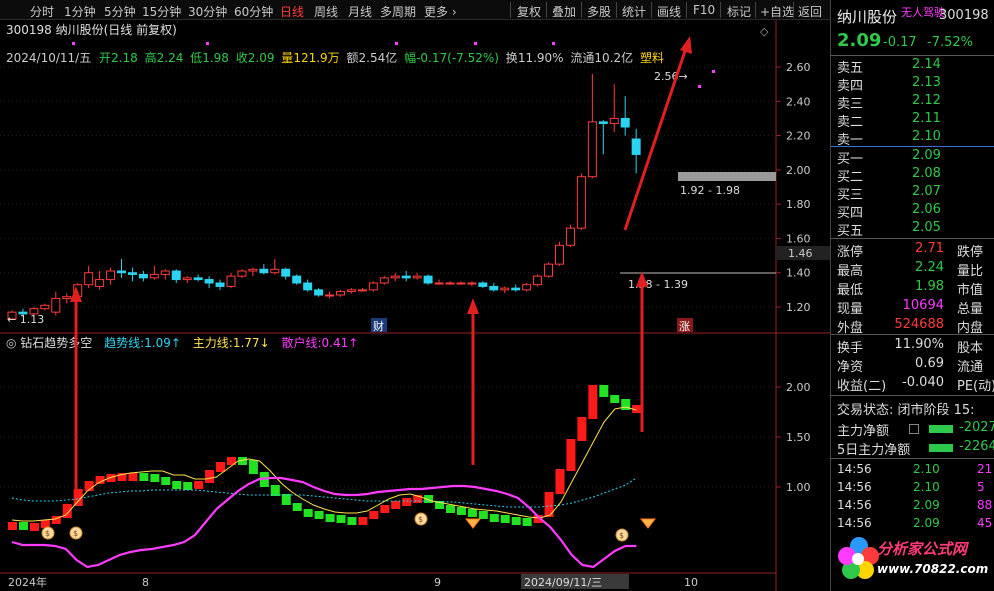 Image resolution: width=994 pixels, height=591 pixels. Describe the element at coordinates (912, 175) in the screenshot. I see `bid-row-2: 买二 2.08` at that location.